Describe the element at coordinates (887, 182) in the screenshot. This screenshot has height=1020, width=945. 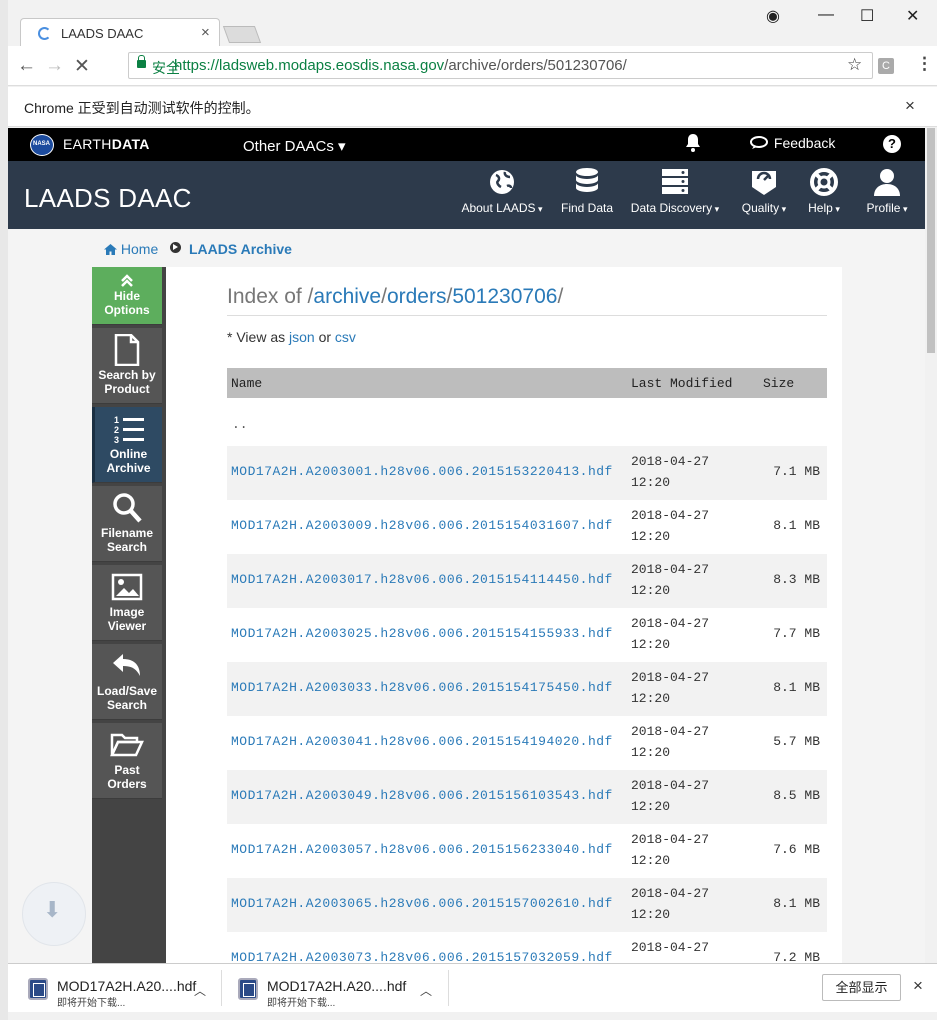
I see `user-icon` at that location.